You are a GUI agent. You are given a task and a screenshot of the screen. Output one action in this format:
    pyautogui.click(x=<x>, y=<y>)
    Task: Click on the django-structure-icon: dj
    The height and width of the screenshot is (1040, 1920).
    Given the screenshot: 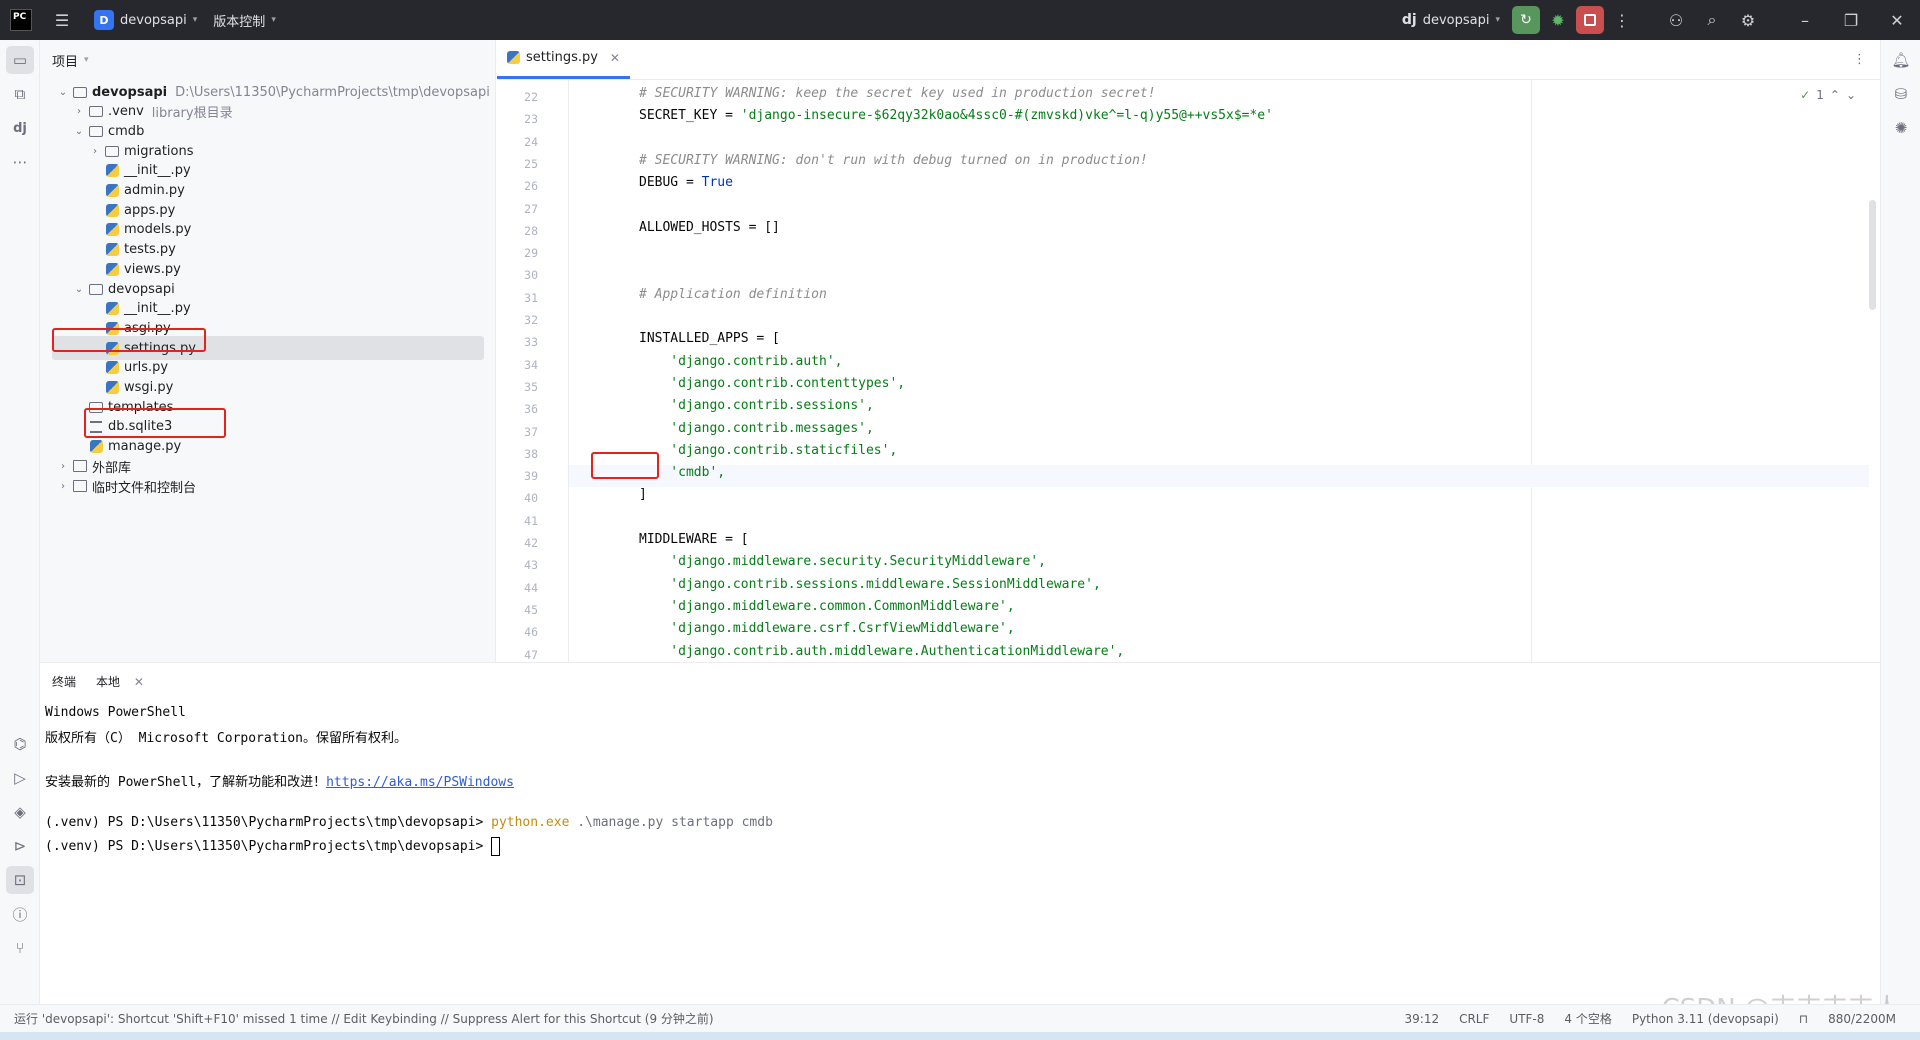 What is the action you would take?
    pyautogui.click(x=20, y=128)
    